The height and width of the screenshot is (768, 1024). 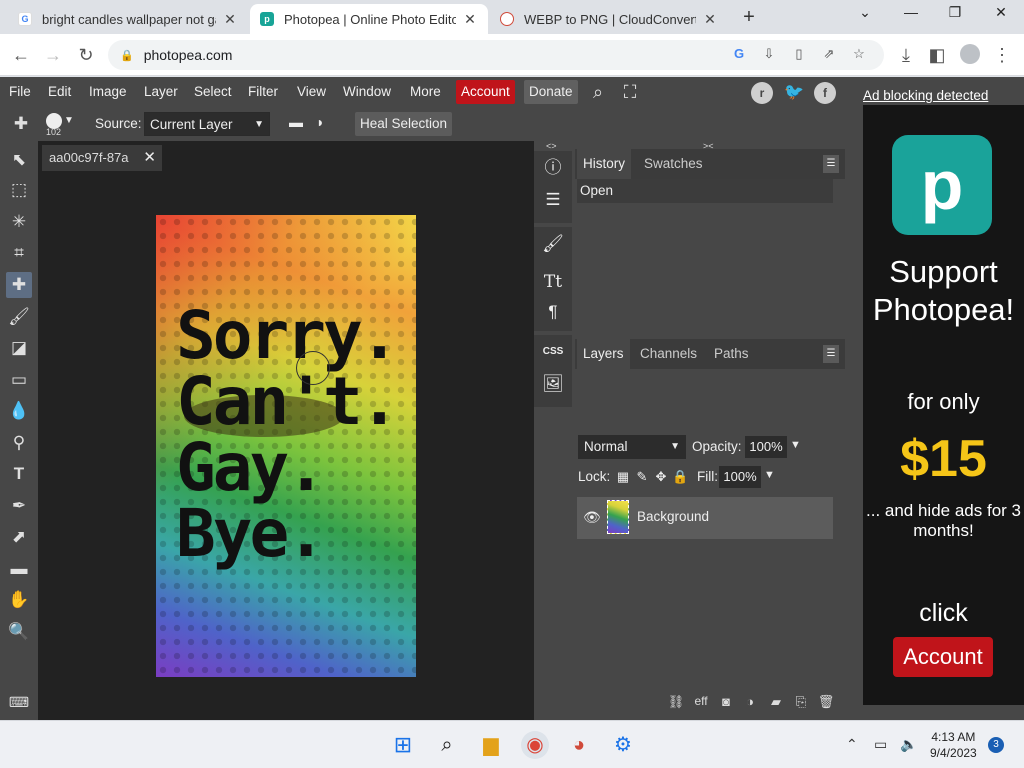 I want to click on side-panel-icon: ◧, so click(x=937, y=55).